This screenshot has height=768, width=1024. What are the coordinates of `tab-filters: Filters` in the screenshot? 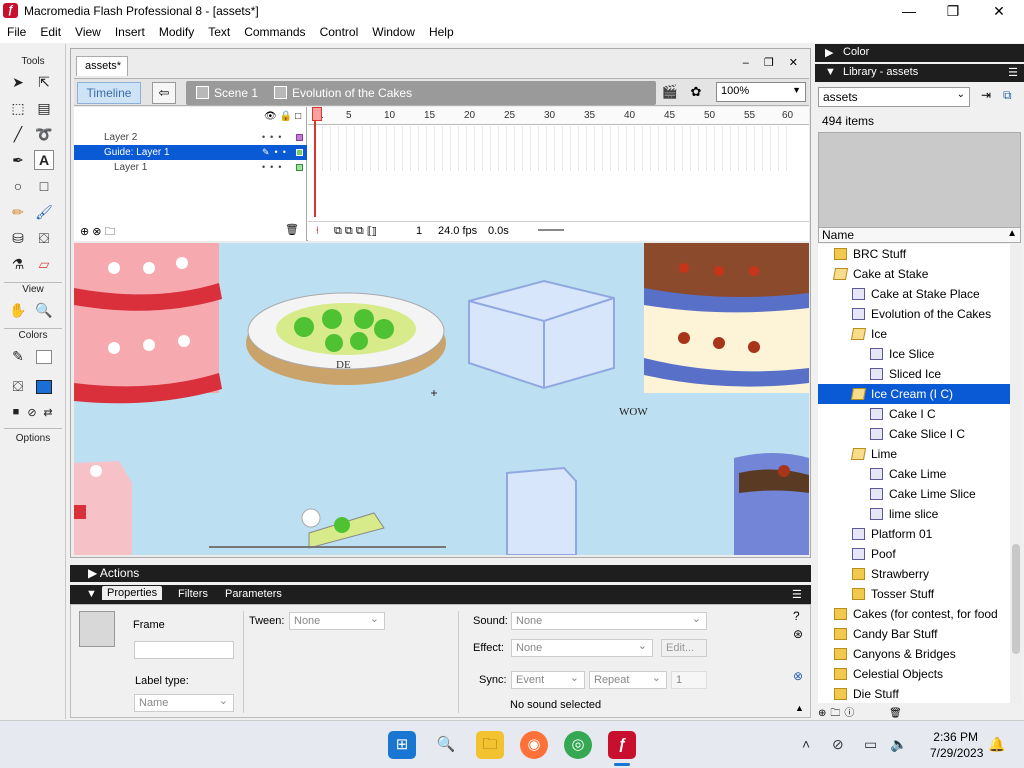 It's located at (193, 594).